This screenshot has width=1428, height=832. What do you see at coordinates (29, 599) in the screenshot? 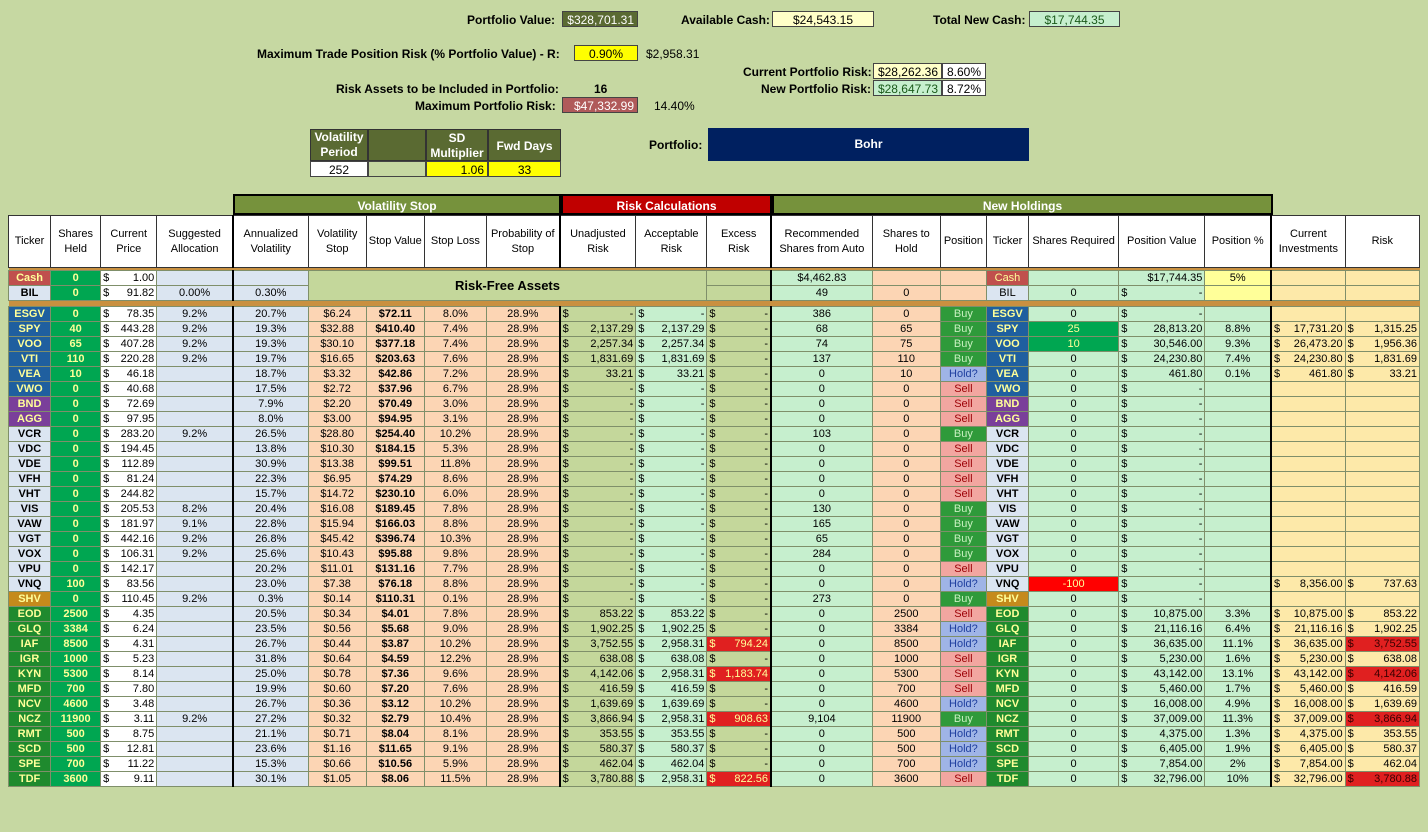
I see `ticker-cell: SHV` at bounding box center [29, 599].